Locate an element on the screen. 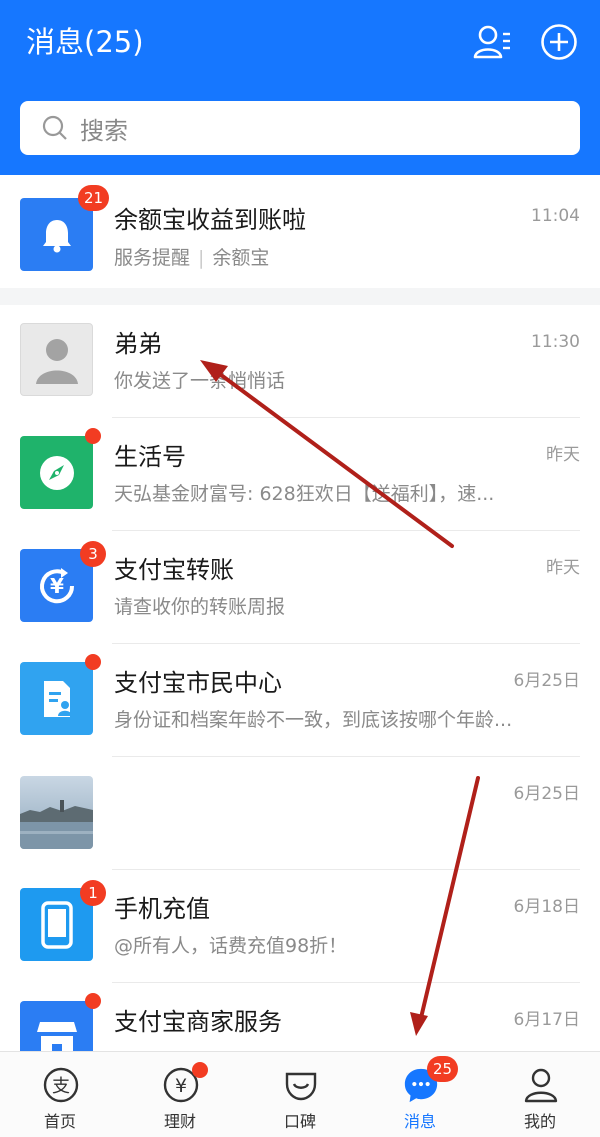 The height and width of the screenshot is (1137, 600). list-item-time: 11:04 is located at coordinates (555, 216).